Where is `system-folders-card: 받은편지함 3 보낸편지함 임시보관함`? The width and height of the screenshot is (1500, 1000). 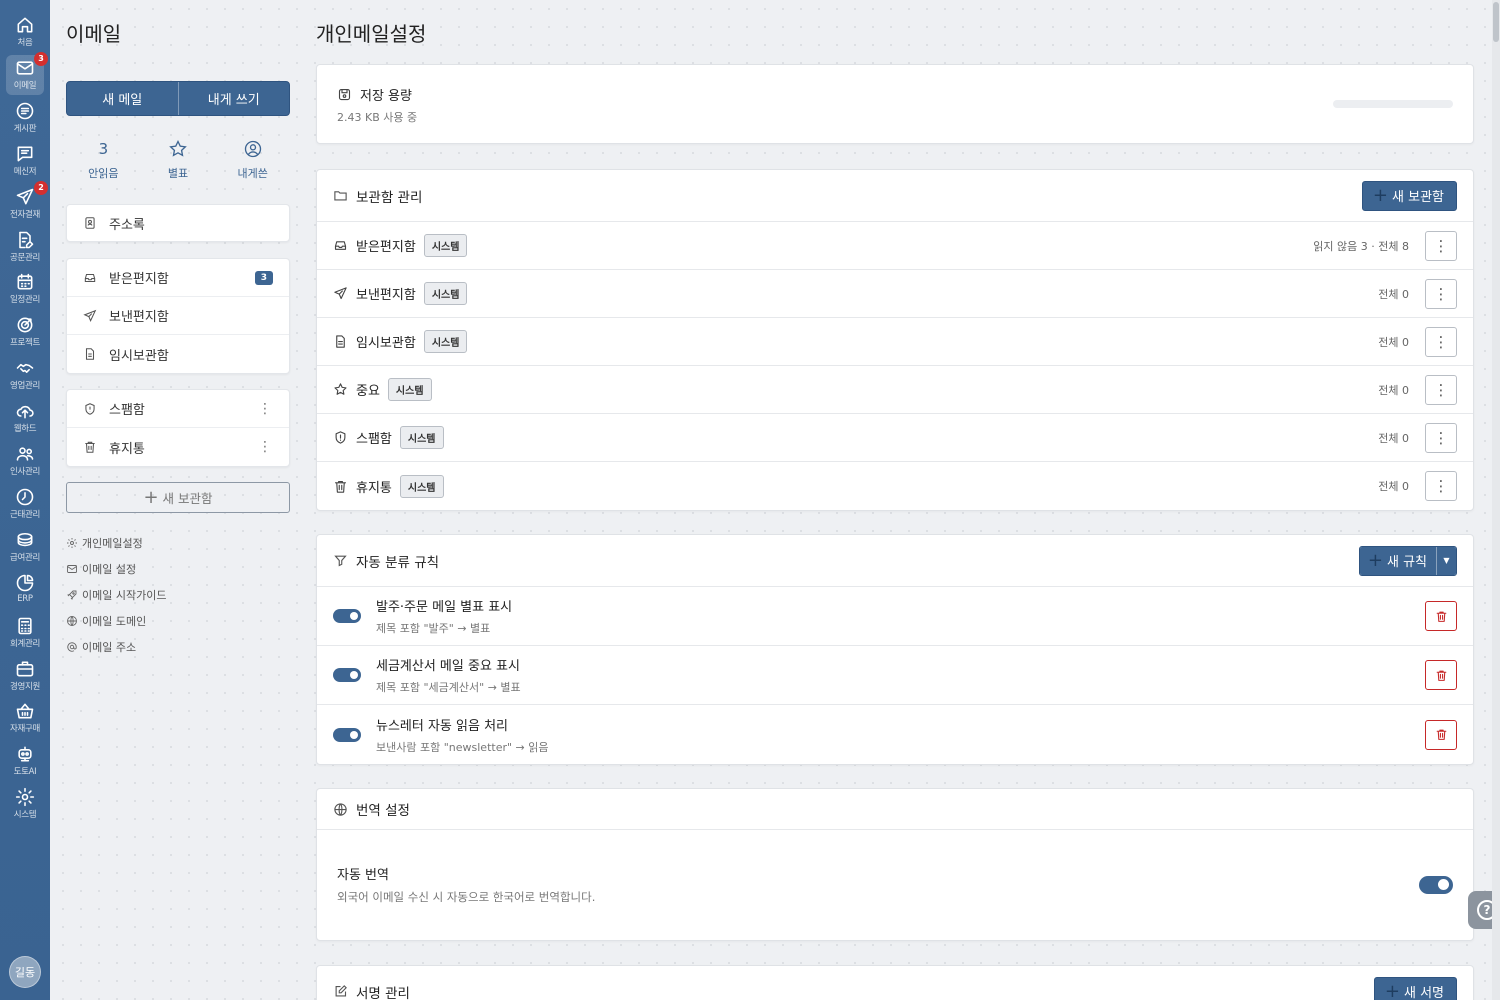
system-folders-card: 받은편지함 3 보낸편지함 임시보관함 is located at coordinates (178, 316).